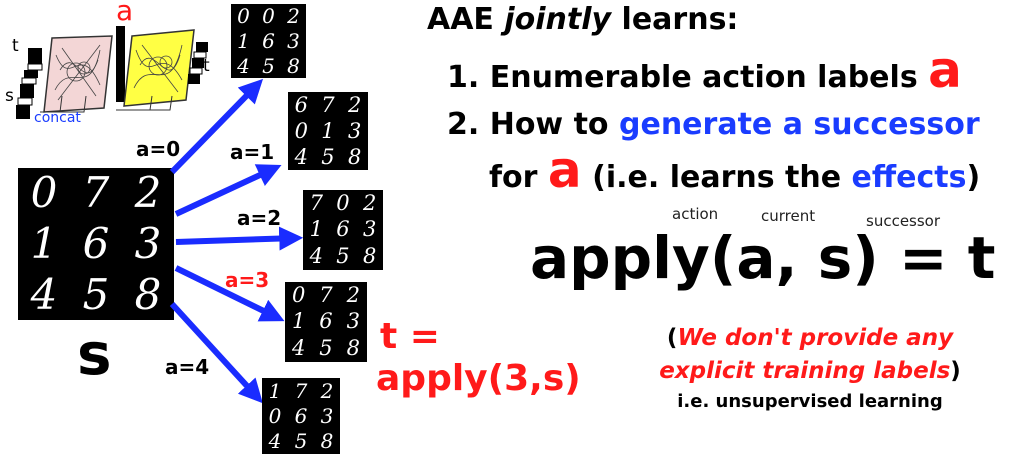 This screenshot has width=1024, height=459. Describe the element at coordinates (252, 152) in the screenshot. I see `action-label-1: a=1` at that location.